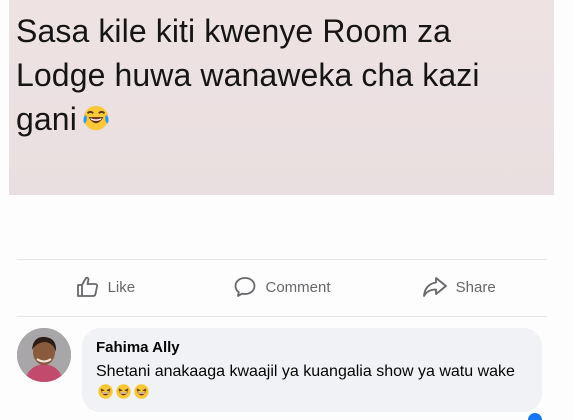 The height and width of the screenshot is (420, 573). What do you see at coordinates (96, 118) in the screenshot?
I see `face-with-tears-of-joy-icon` at bounding box center [96, 118].